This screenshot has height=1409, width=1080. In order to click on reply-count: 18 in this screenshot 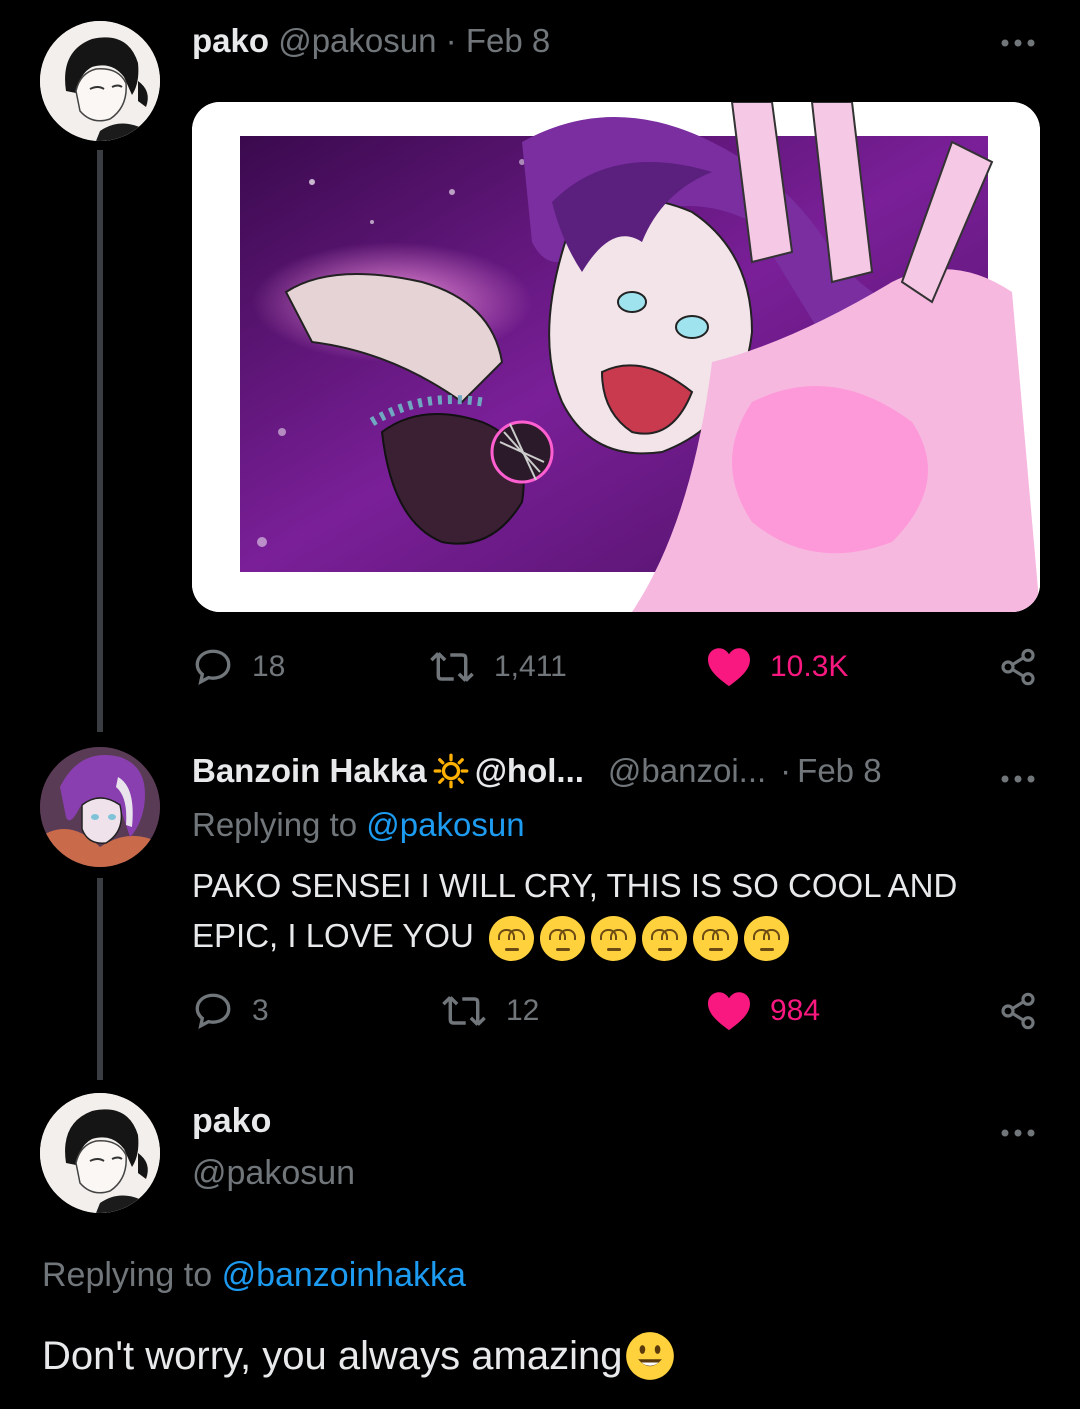, I will do `click(269, 666)`.